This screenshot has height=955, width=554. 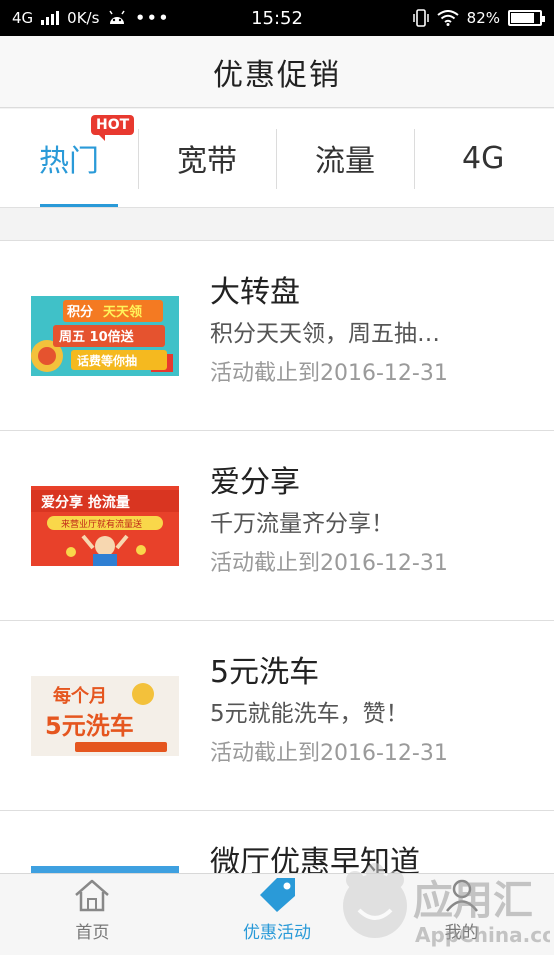 I want to click on promo-description: 千万流量齐分享！, so click(x=302, y=524).